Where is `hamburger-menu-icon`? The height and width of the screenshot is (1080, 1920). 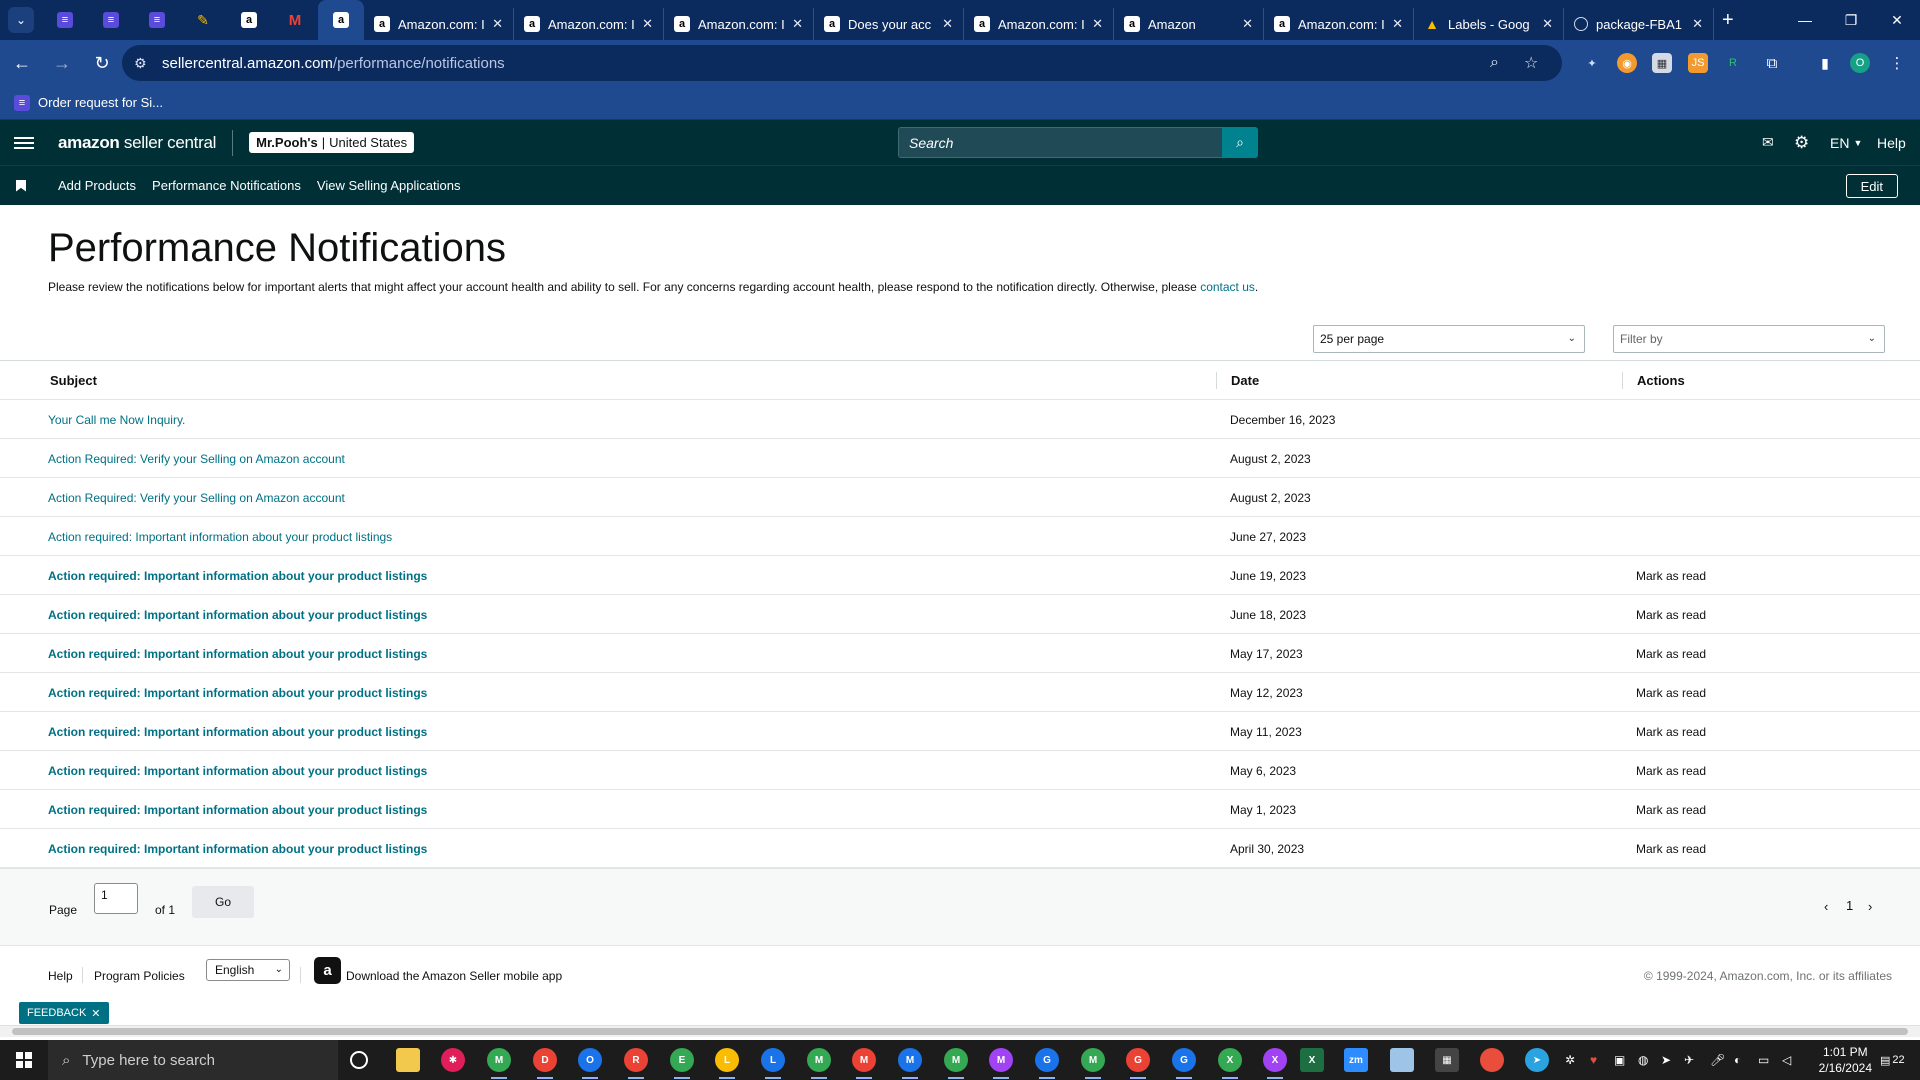
hamburger-menu-icon is located at coordinates (24, 142).